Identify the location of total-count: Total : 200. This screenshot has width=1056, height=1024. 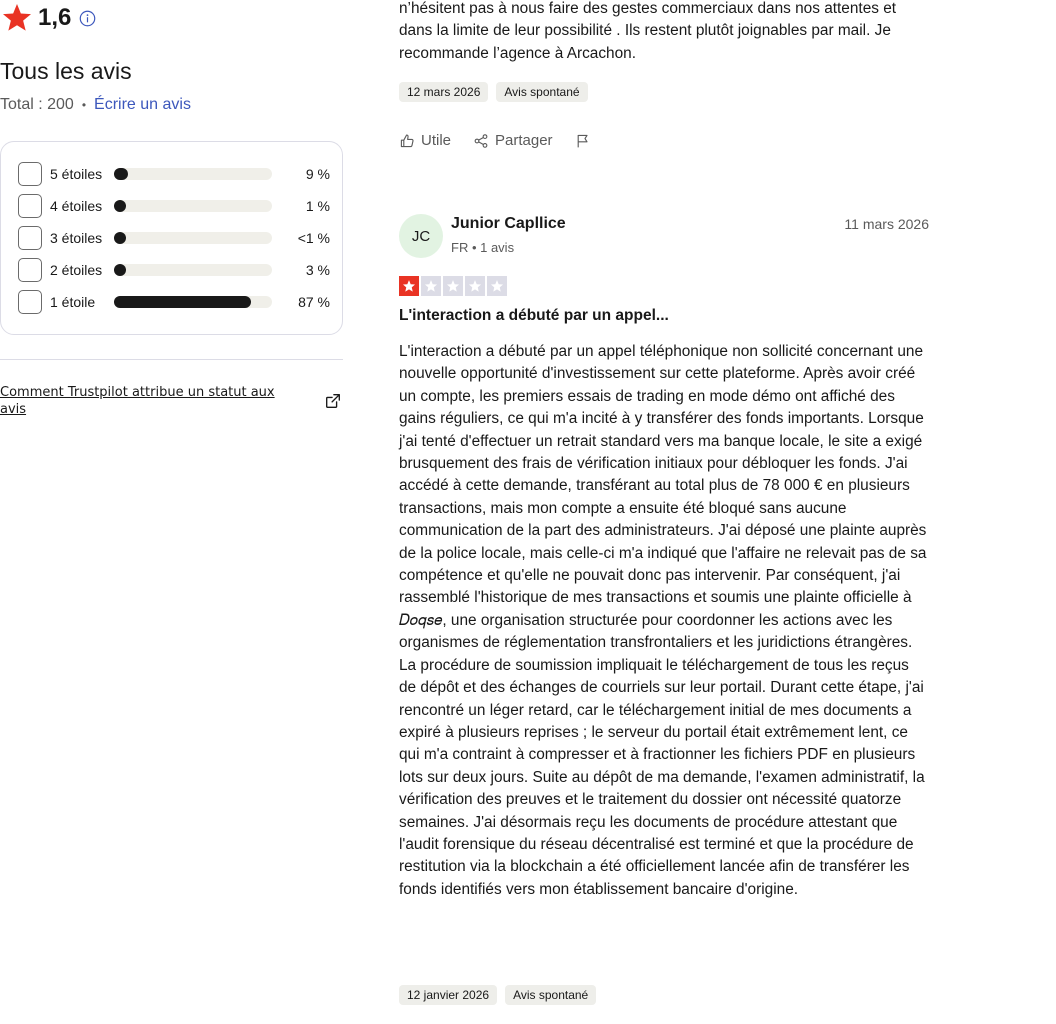
(37, 104).